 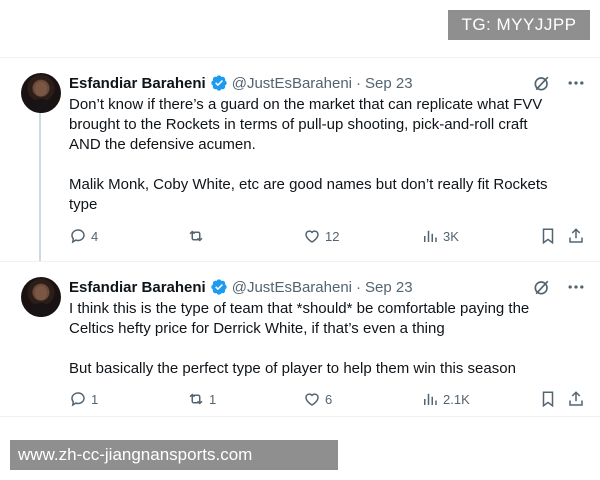 I want to click on retweet-count: 1, so click(x=213, y=399).